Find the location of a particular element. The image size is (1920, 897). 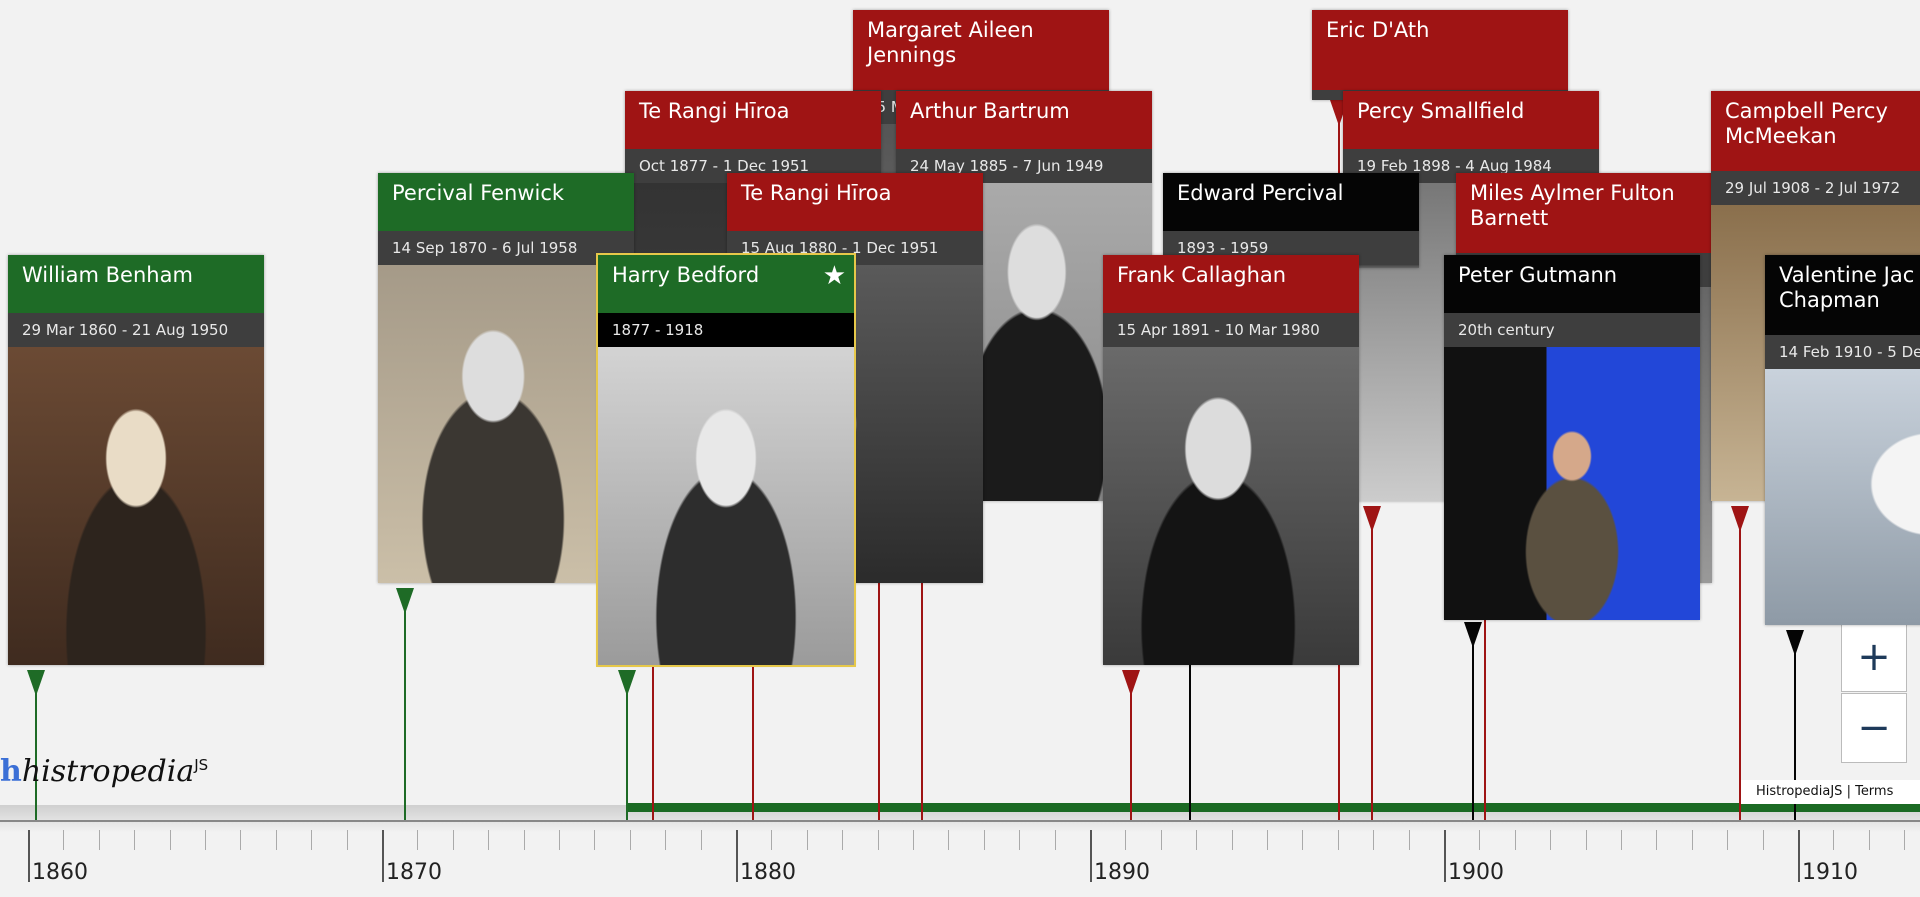

zoom-out-button: − is located at coordinates (1874, 728).